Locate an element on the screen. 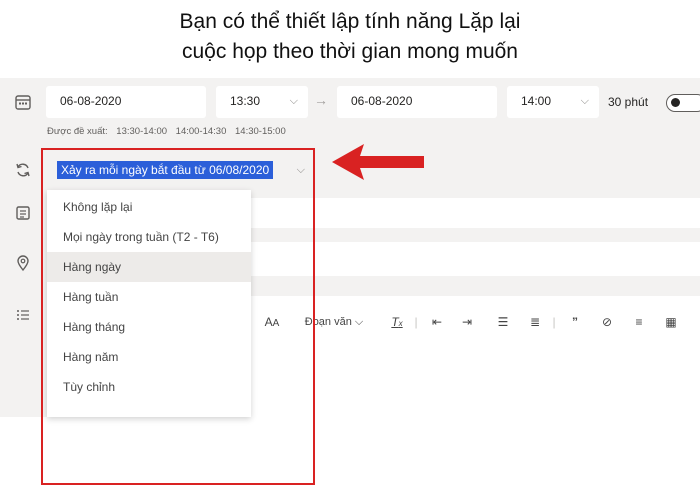  calendar-icon is located at coordinates (23, 102).